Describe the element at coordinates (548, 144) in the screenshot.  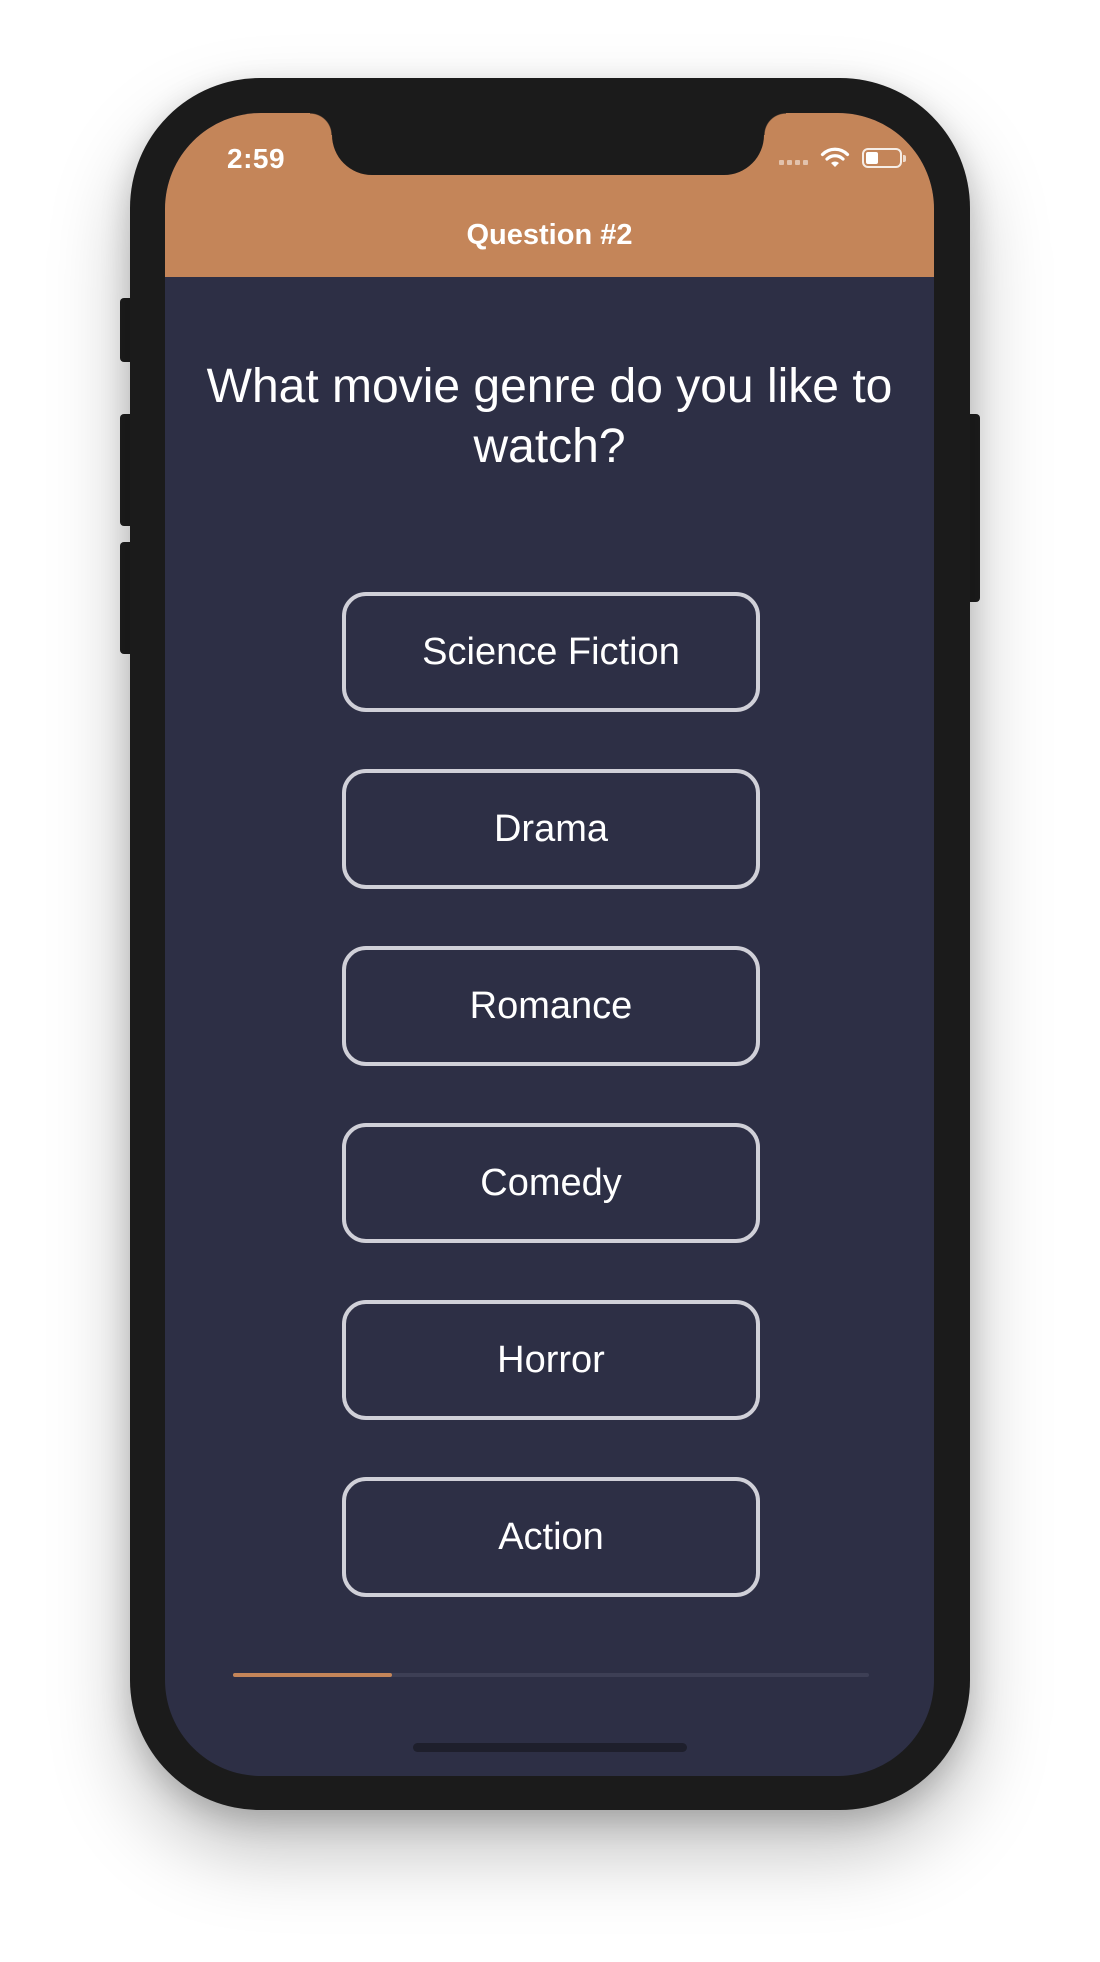
I see `device-notch` at that location.